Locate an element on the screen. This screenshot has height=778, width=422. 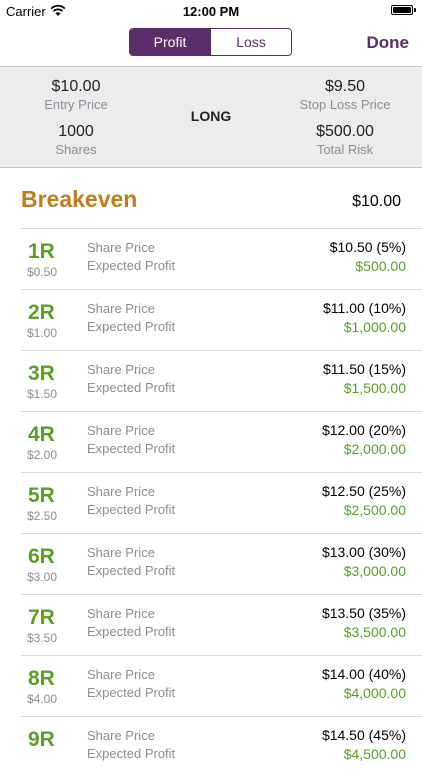
breakeven-value: $10.00 is located at coordinates (376, 201).